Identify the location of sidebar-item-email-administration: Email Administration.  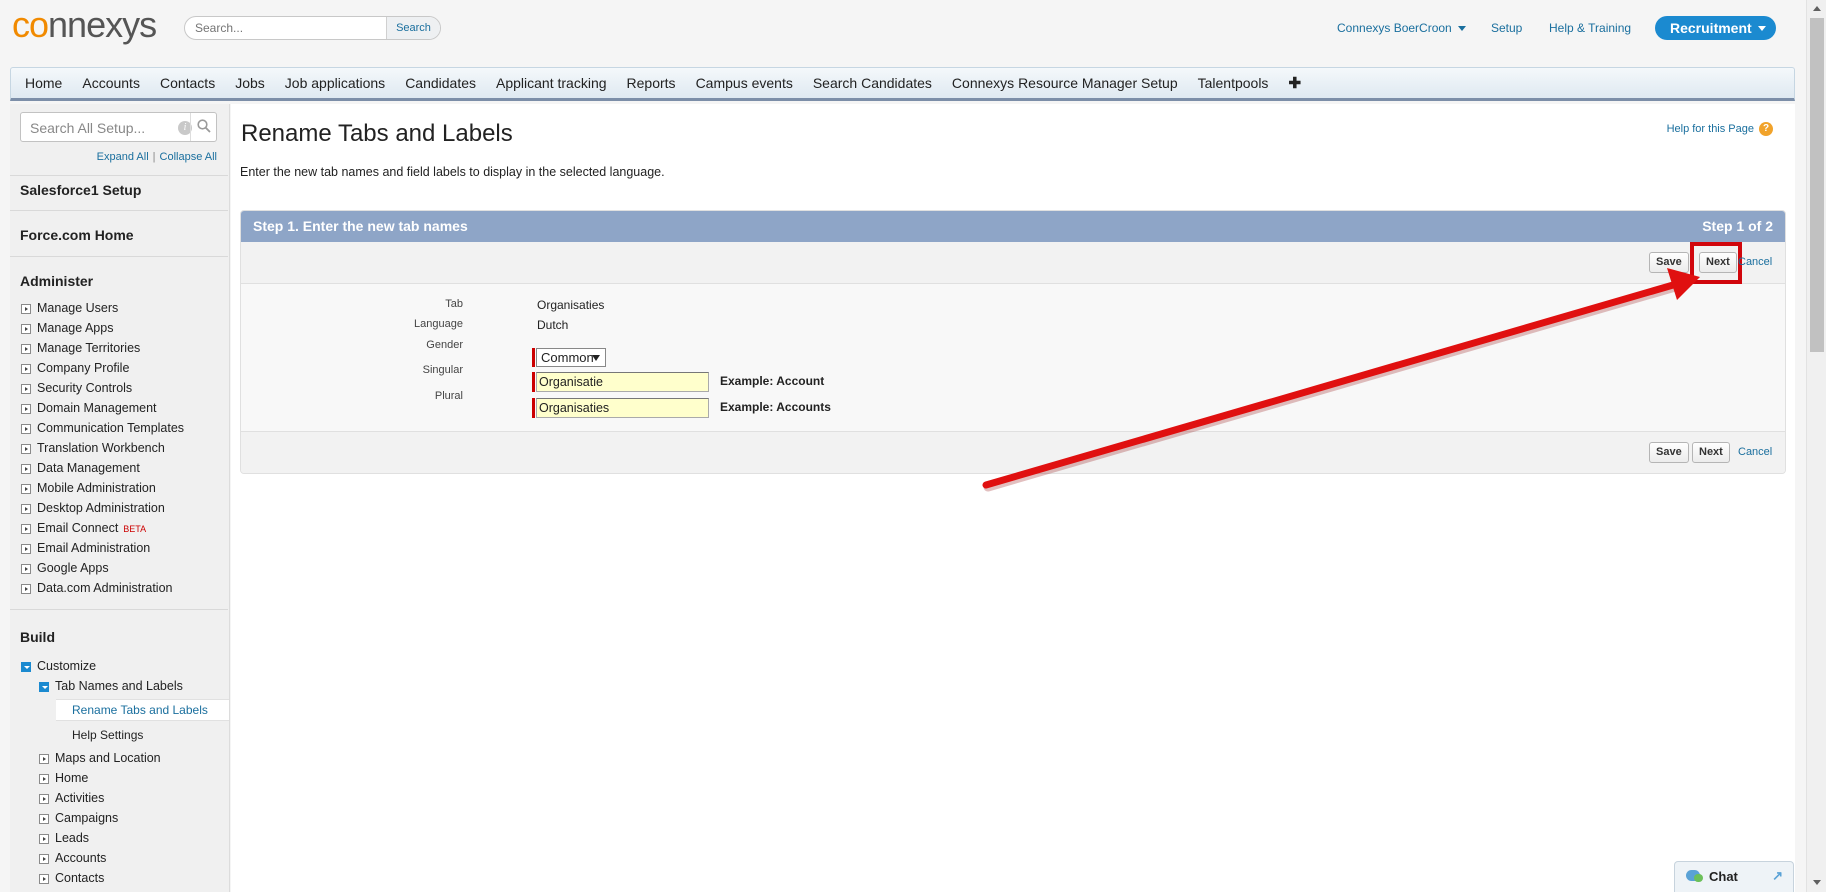
(93, 548).